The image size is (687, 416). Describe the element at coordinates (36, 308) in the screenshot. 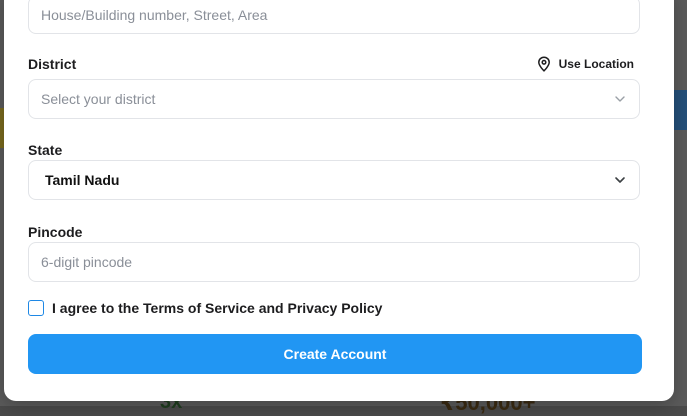

I see `terms-checkbox` at that location.